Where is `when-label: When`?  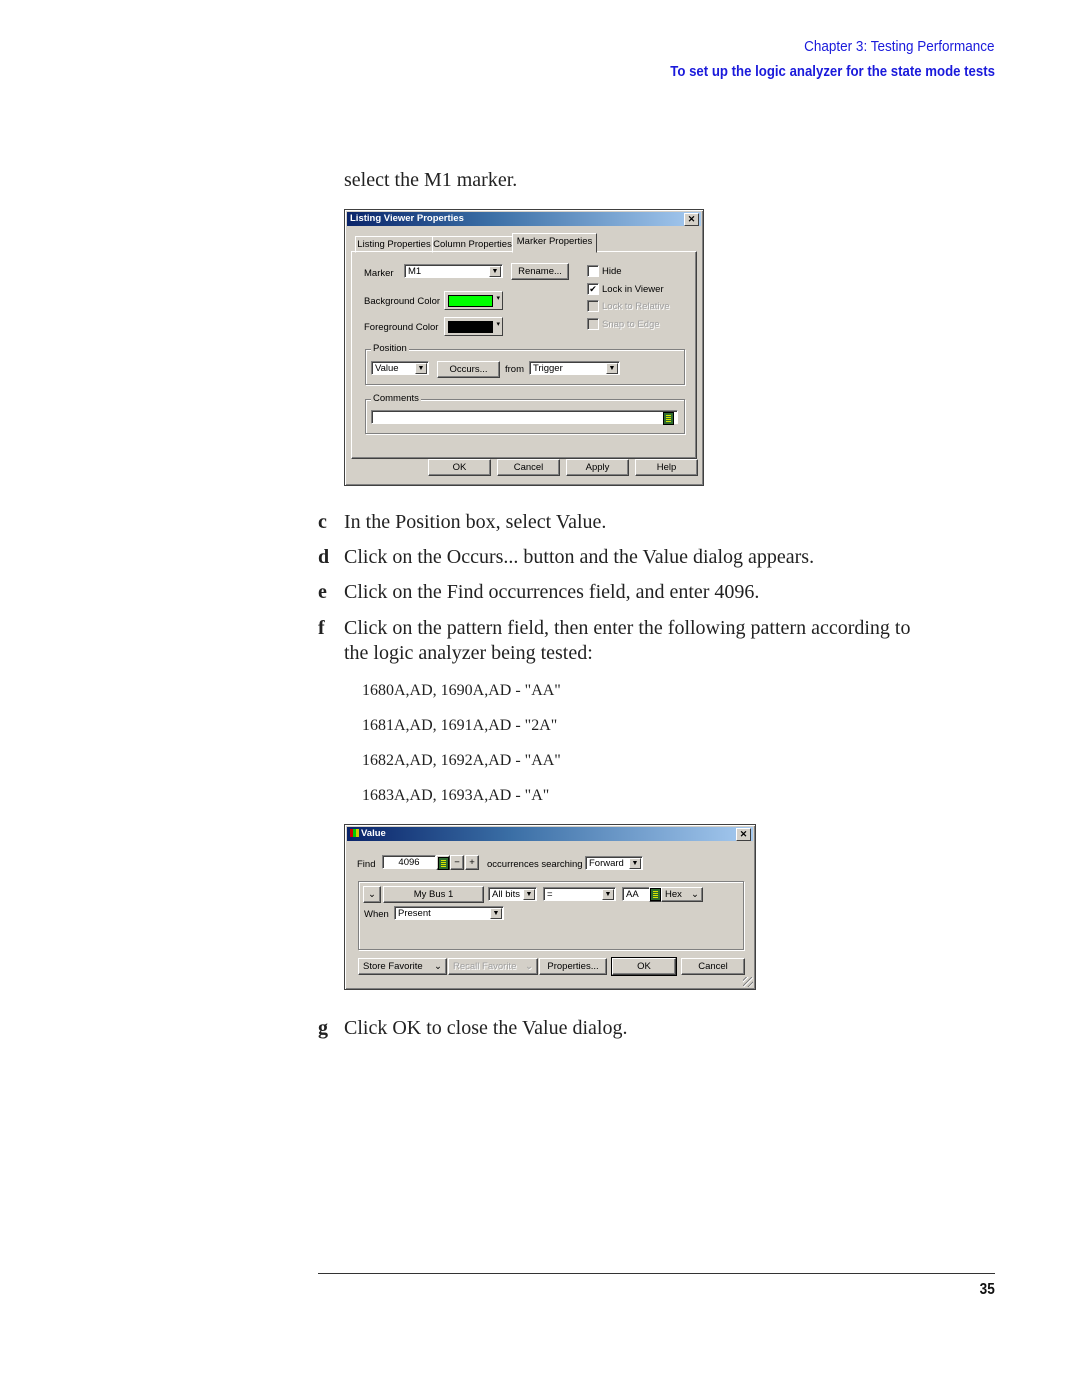 when-label: When is located at coordinates (376, 914).